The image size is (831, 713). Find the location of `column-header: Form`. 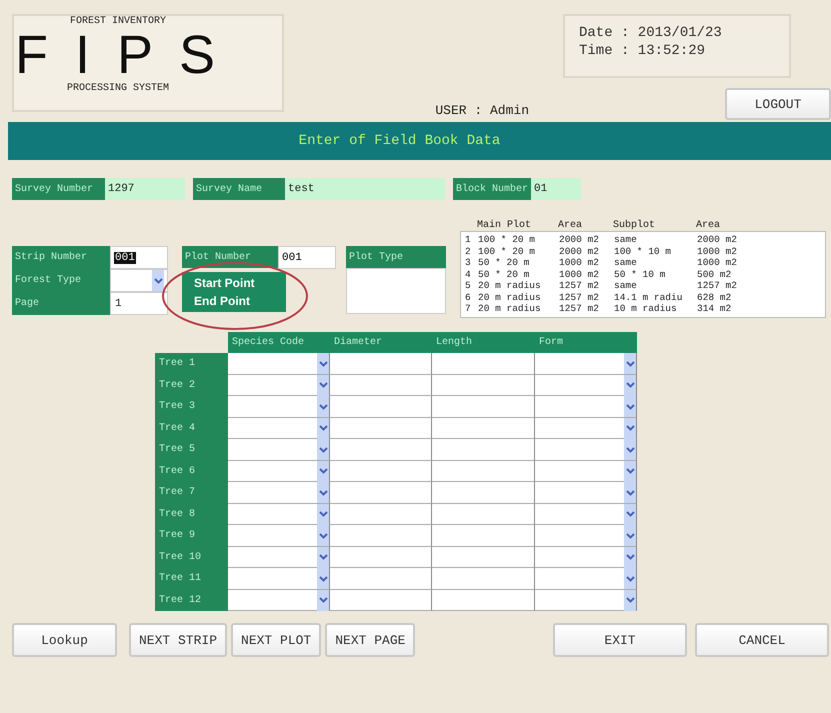

column-header: Form is located at coordinates (586, 342).